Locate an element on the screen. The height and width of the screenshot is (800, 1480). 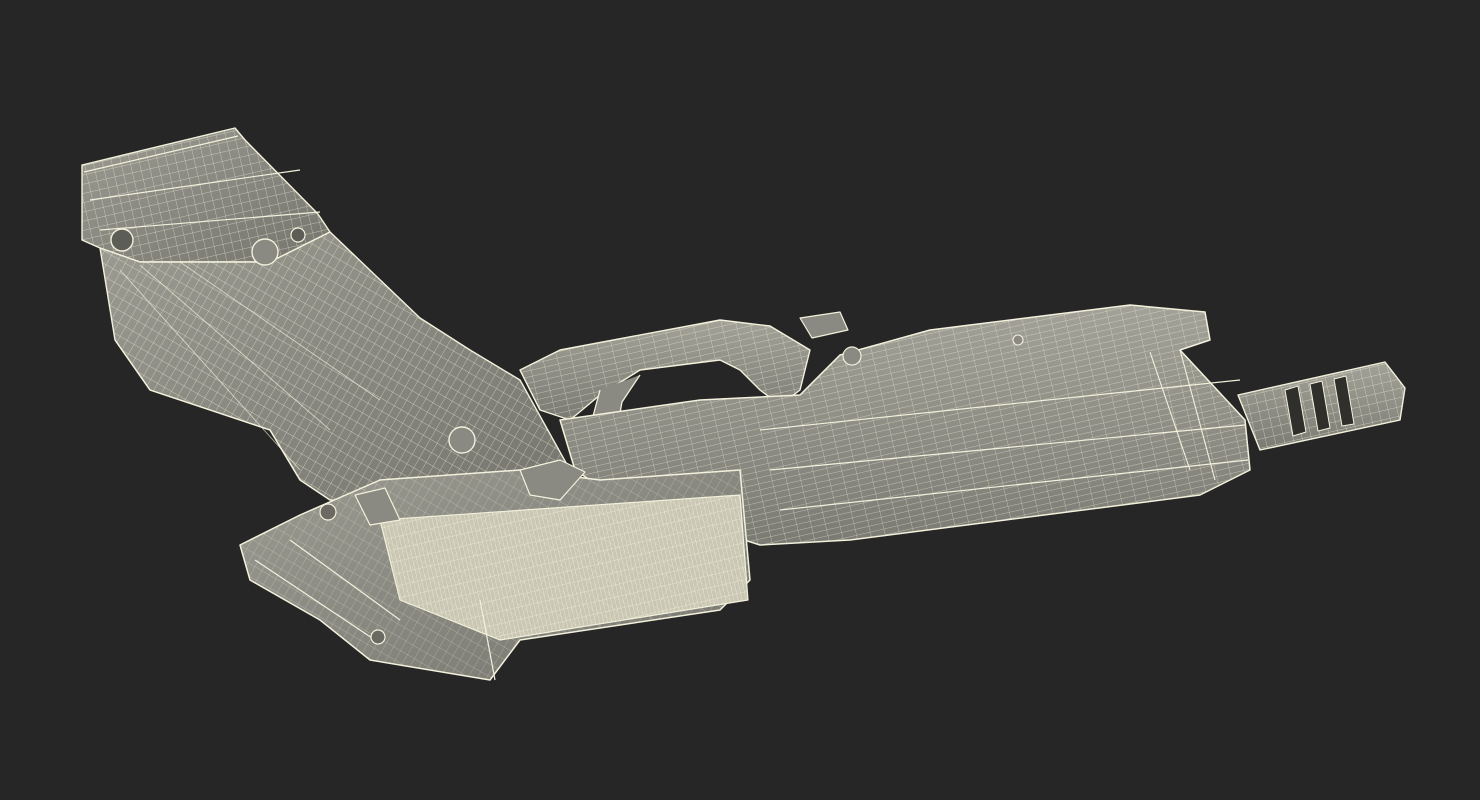
frame-pin-rear is located at coordinates (328, 512).